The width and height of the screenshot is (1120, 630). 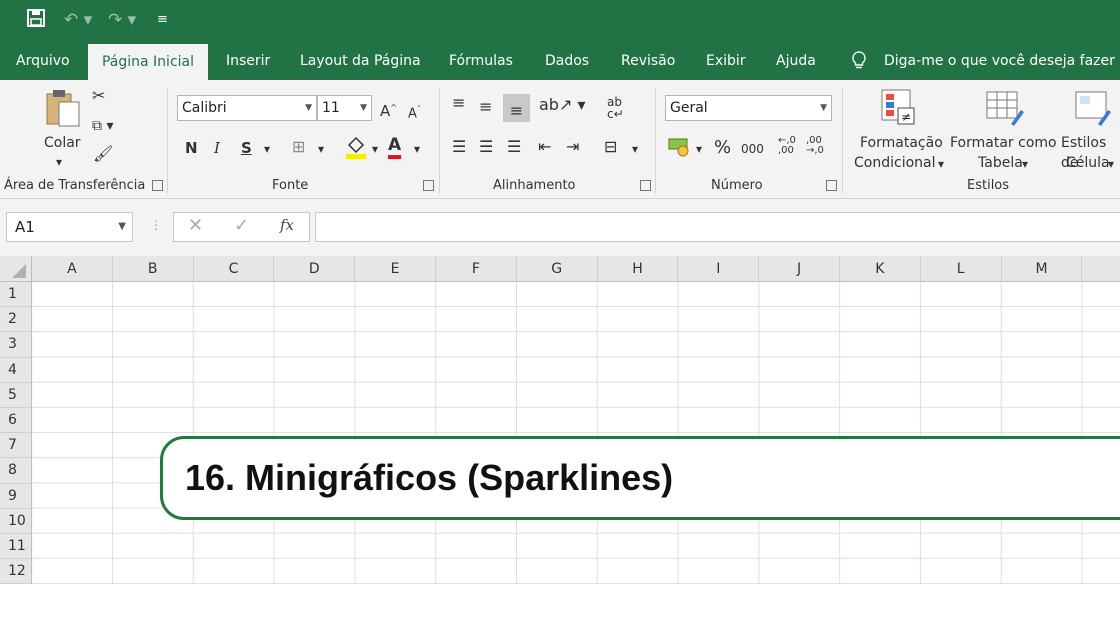 What do you see at coordinates (59, 162) in the screenshot?
I see `paste-dropdown-icon: ▾` at bounding box center [59, 162].